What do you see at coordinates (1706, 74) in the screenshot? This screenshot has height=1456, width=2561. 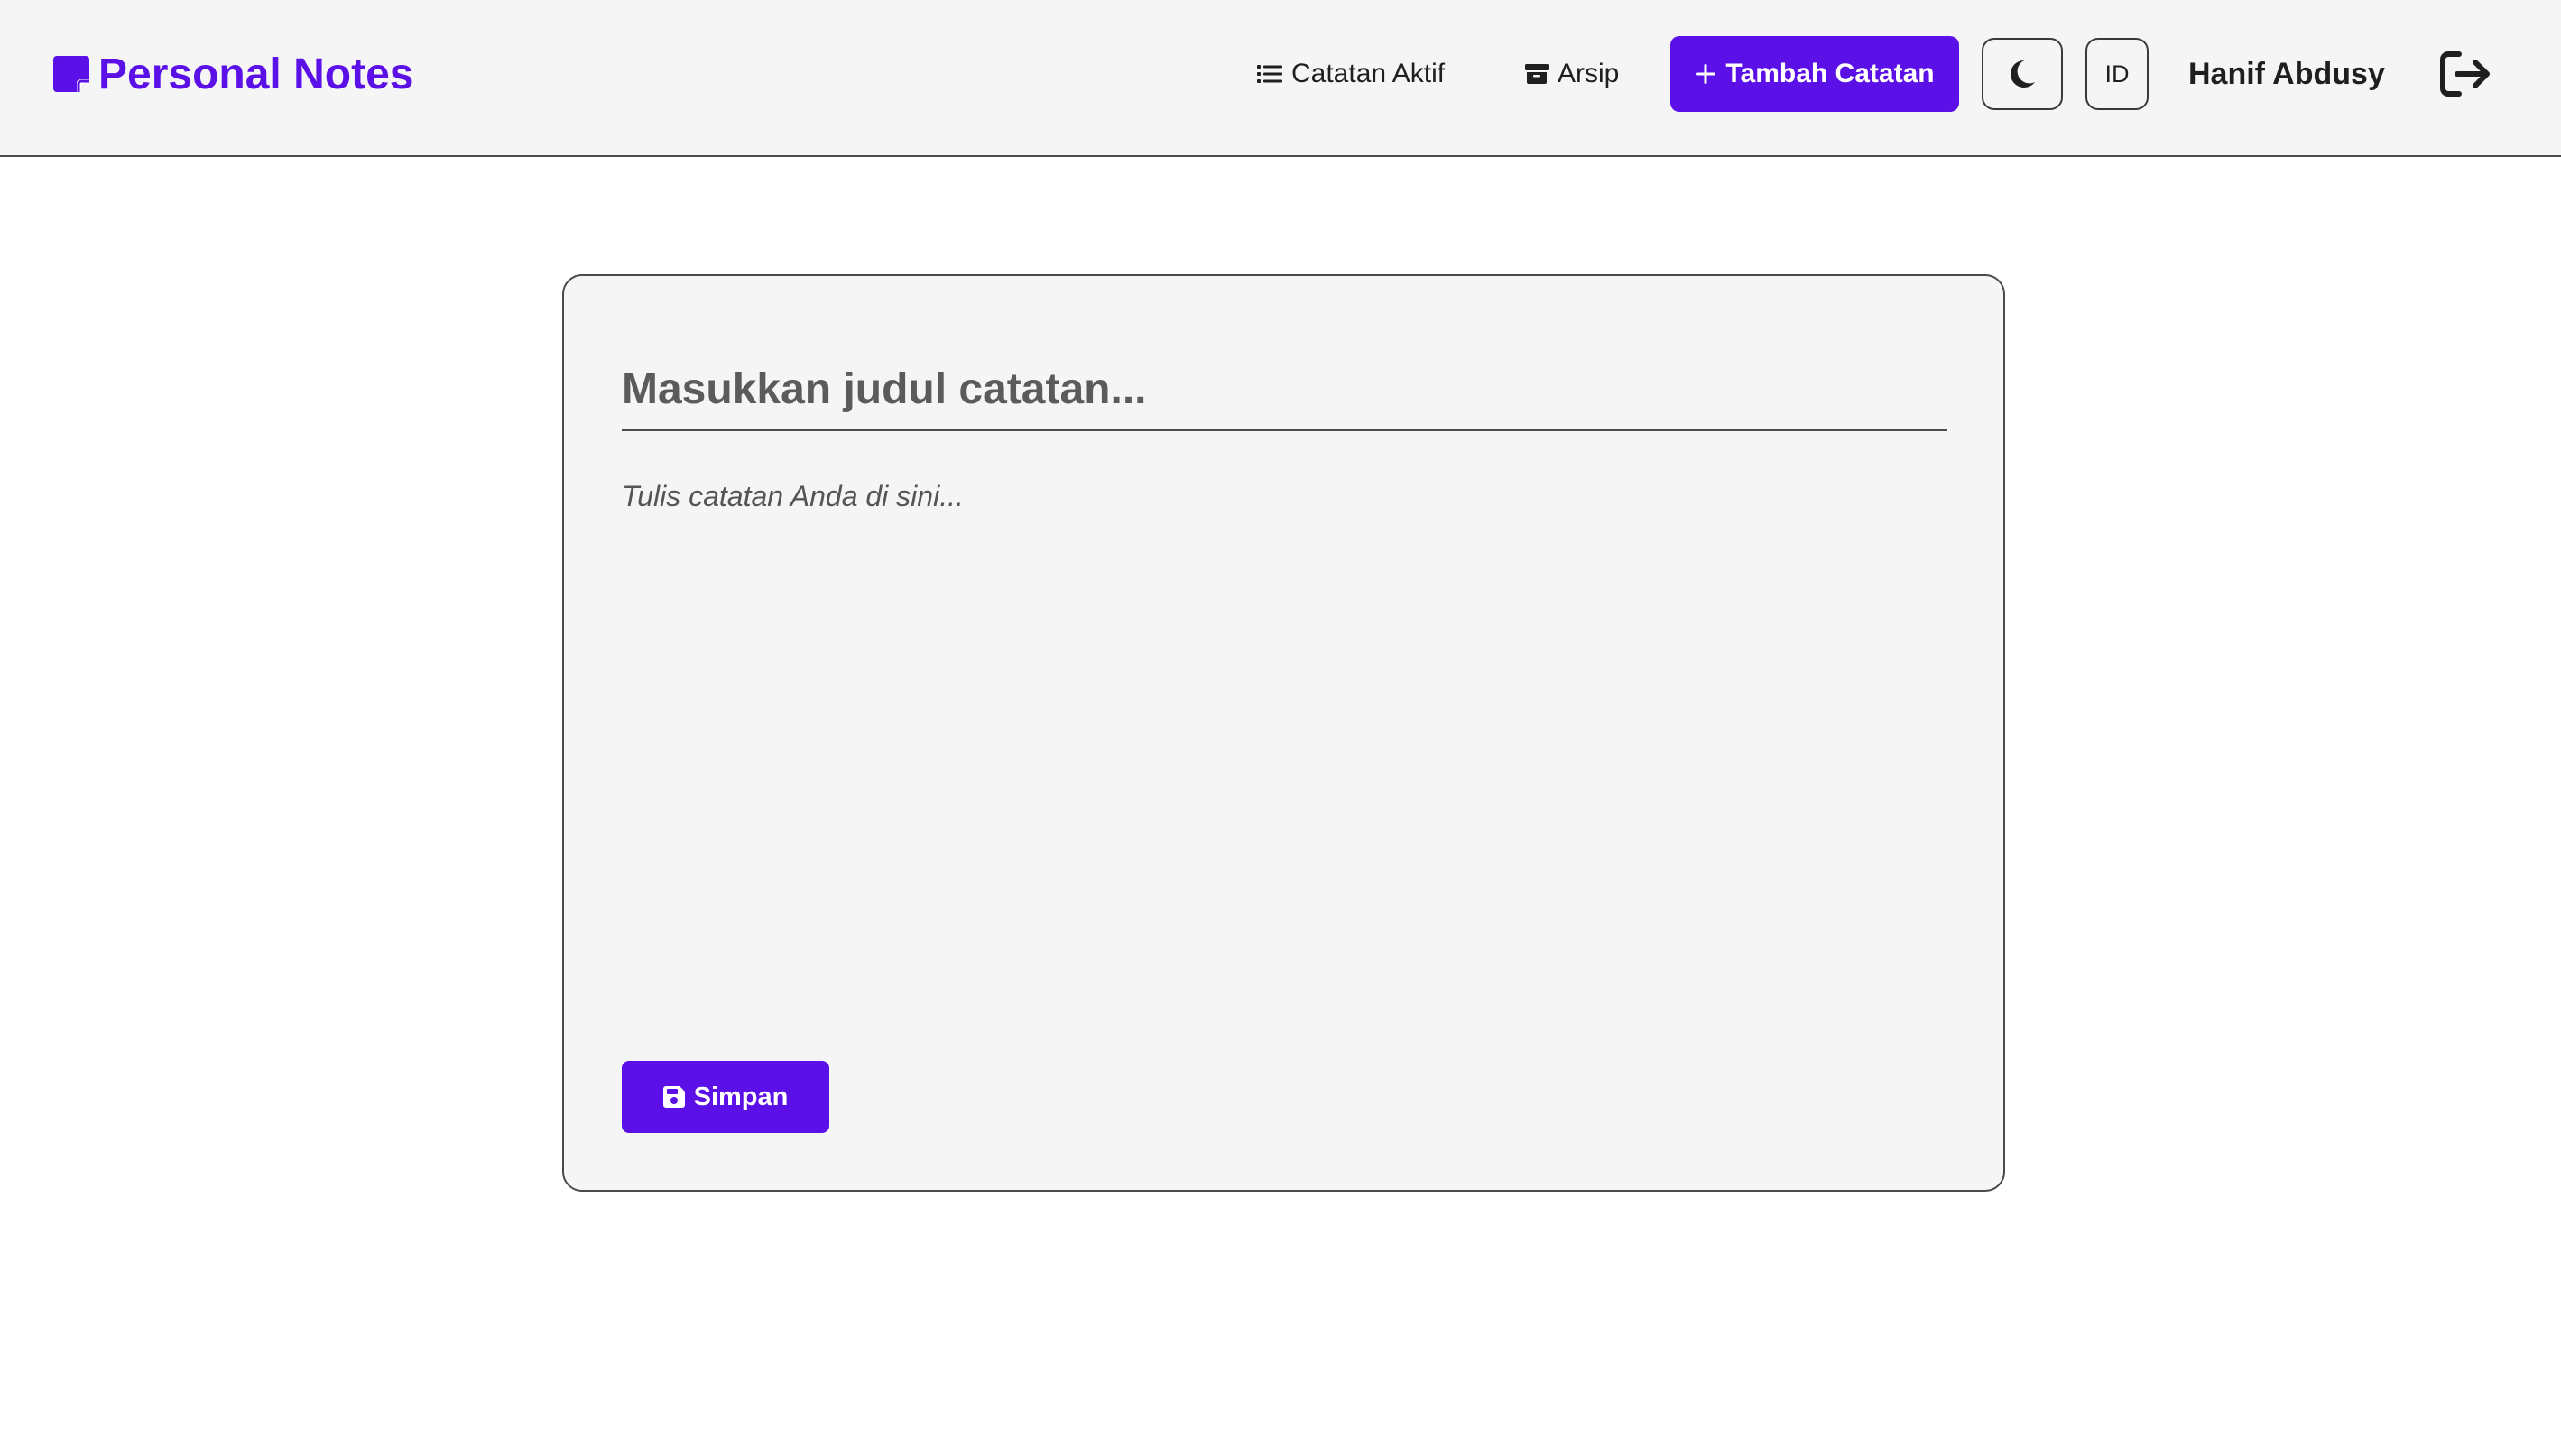 I see `plus-icon` at bounding box center [1706, 74].